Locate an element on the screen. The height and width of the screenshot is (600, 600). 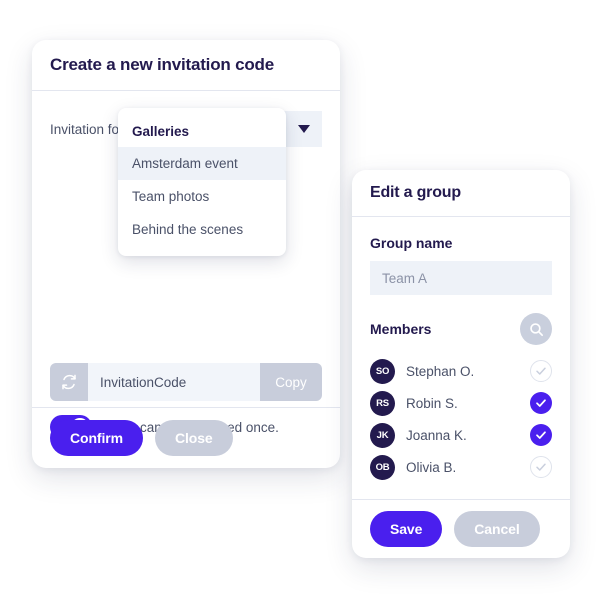
close-button: Close is located at coordinates (193, 438).